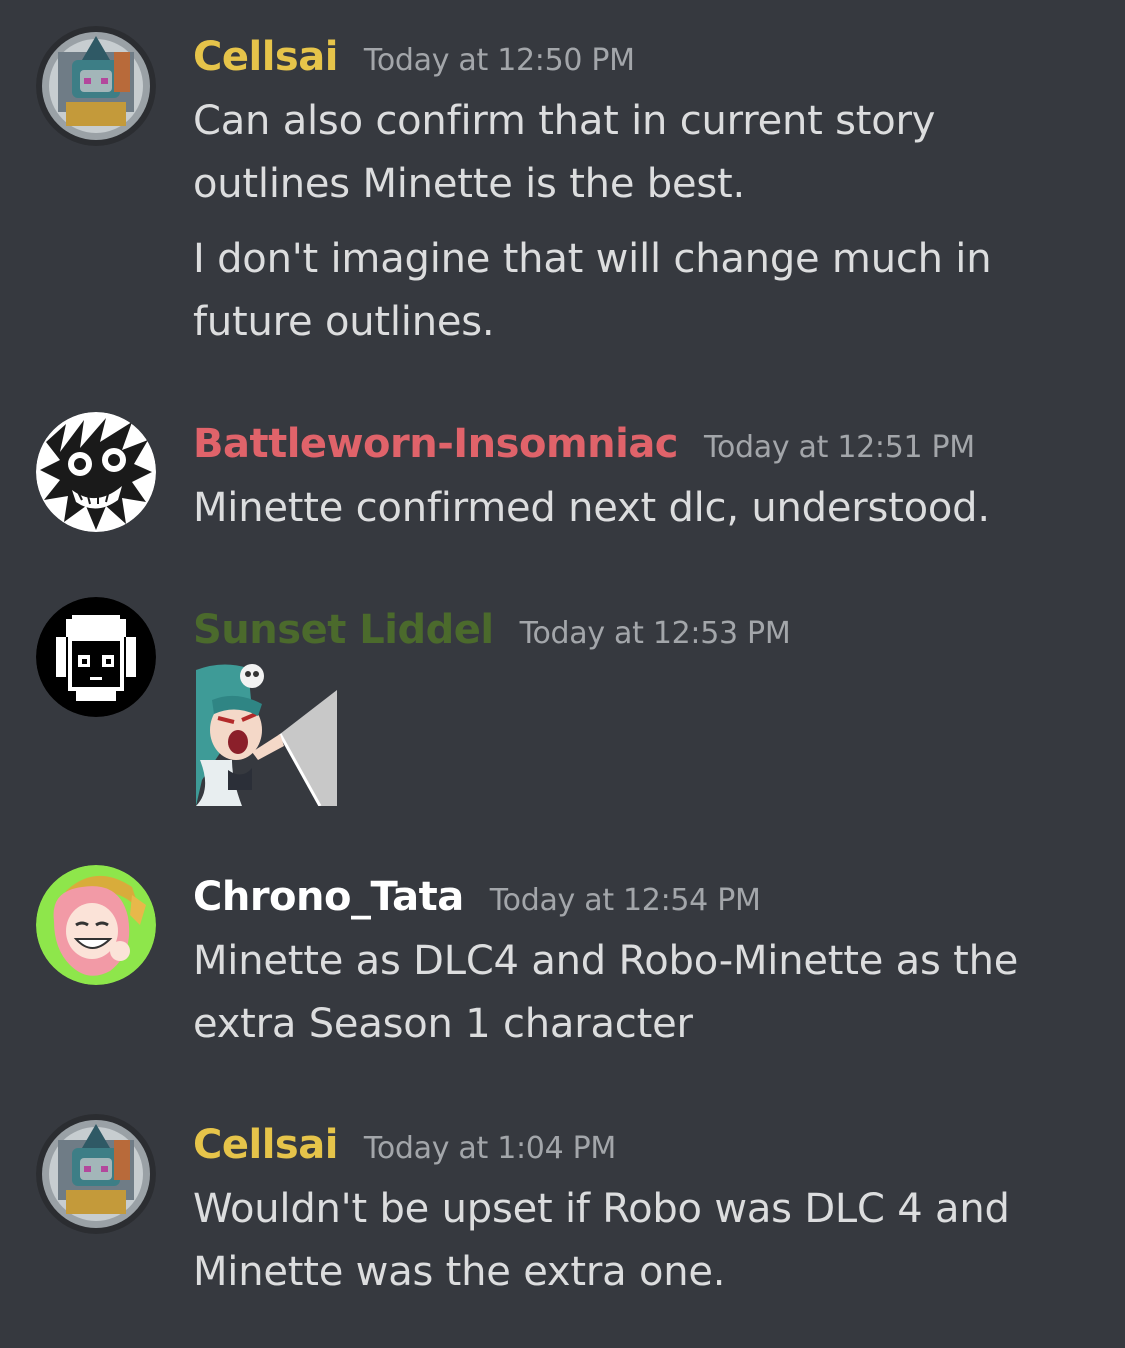 This screenshot has width=1125, height=1348. I want to click on username: Battleworn-Insomniac, so click(436, 444).